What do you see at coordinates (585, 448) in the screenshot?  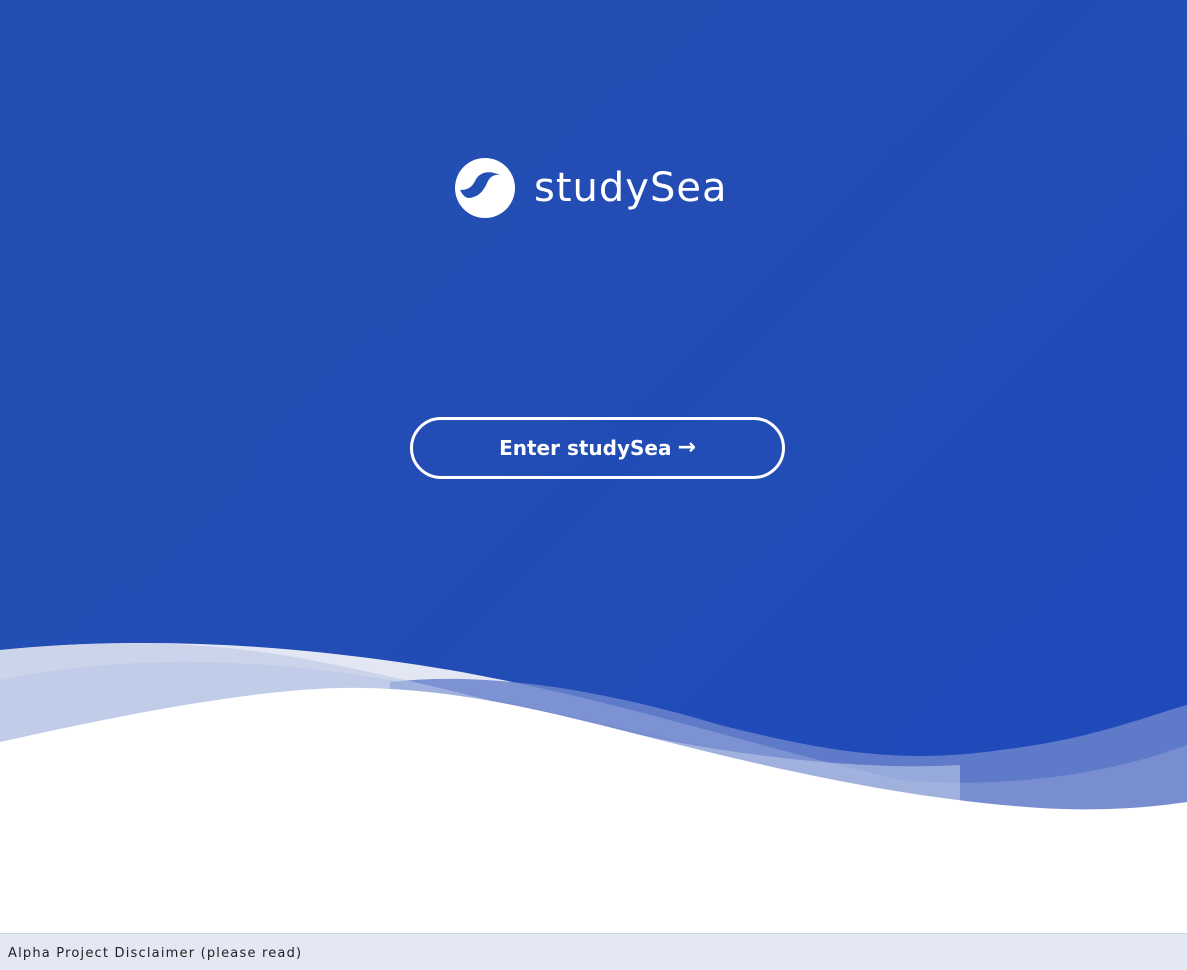 I see `enter-button-label: Enter studySea` at bounding box center [585, 448].